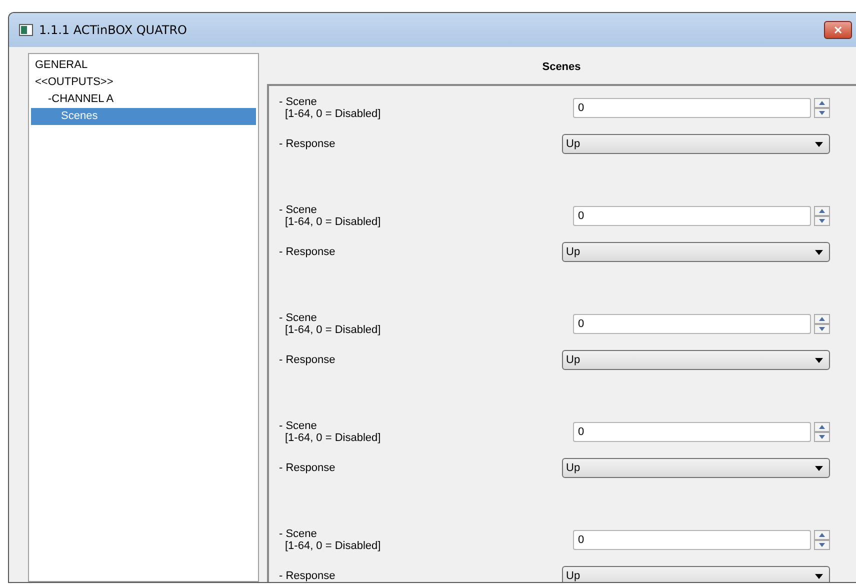 Image resolution: width=856 pixels, height=584 pixels. I want to click on tree-item: <<OUTPUTS>>, so click(143, 82).